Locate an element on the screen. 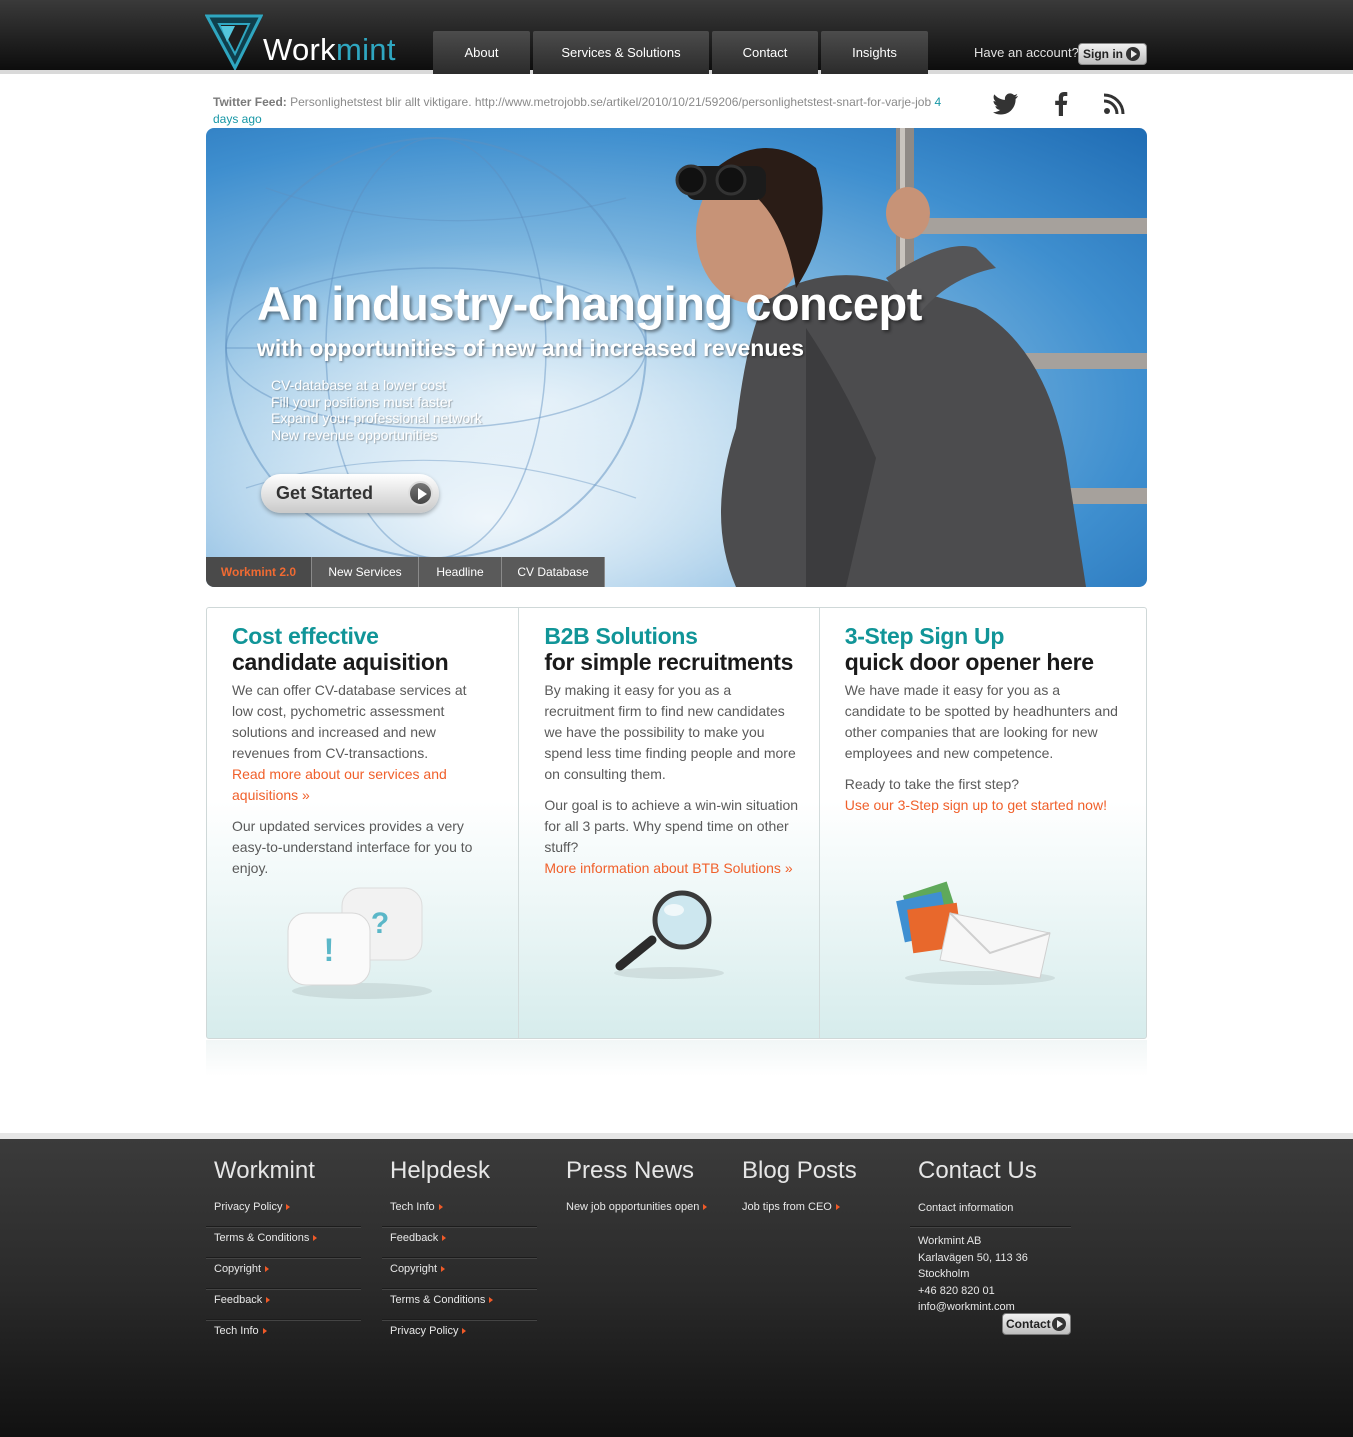 This screenshot has height=1437, width=1353. twitter-link is located at coordinates (1006, 104).